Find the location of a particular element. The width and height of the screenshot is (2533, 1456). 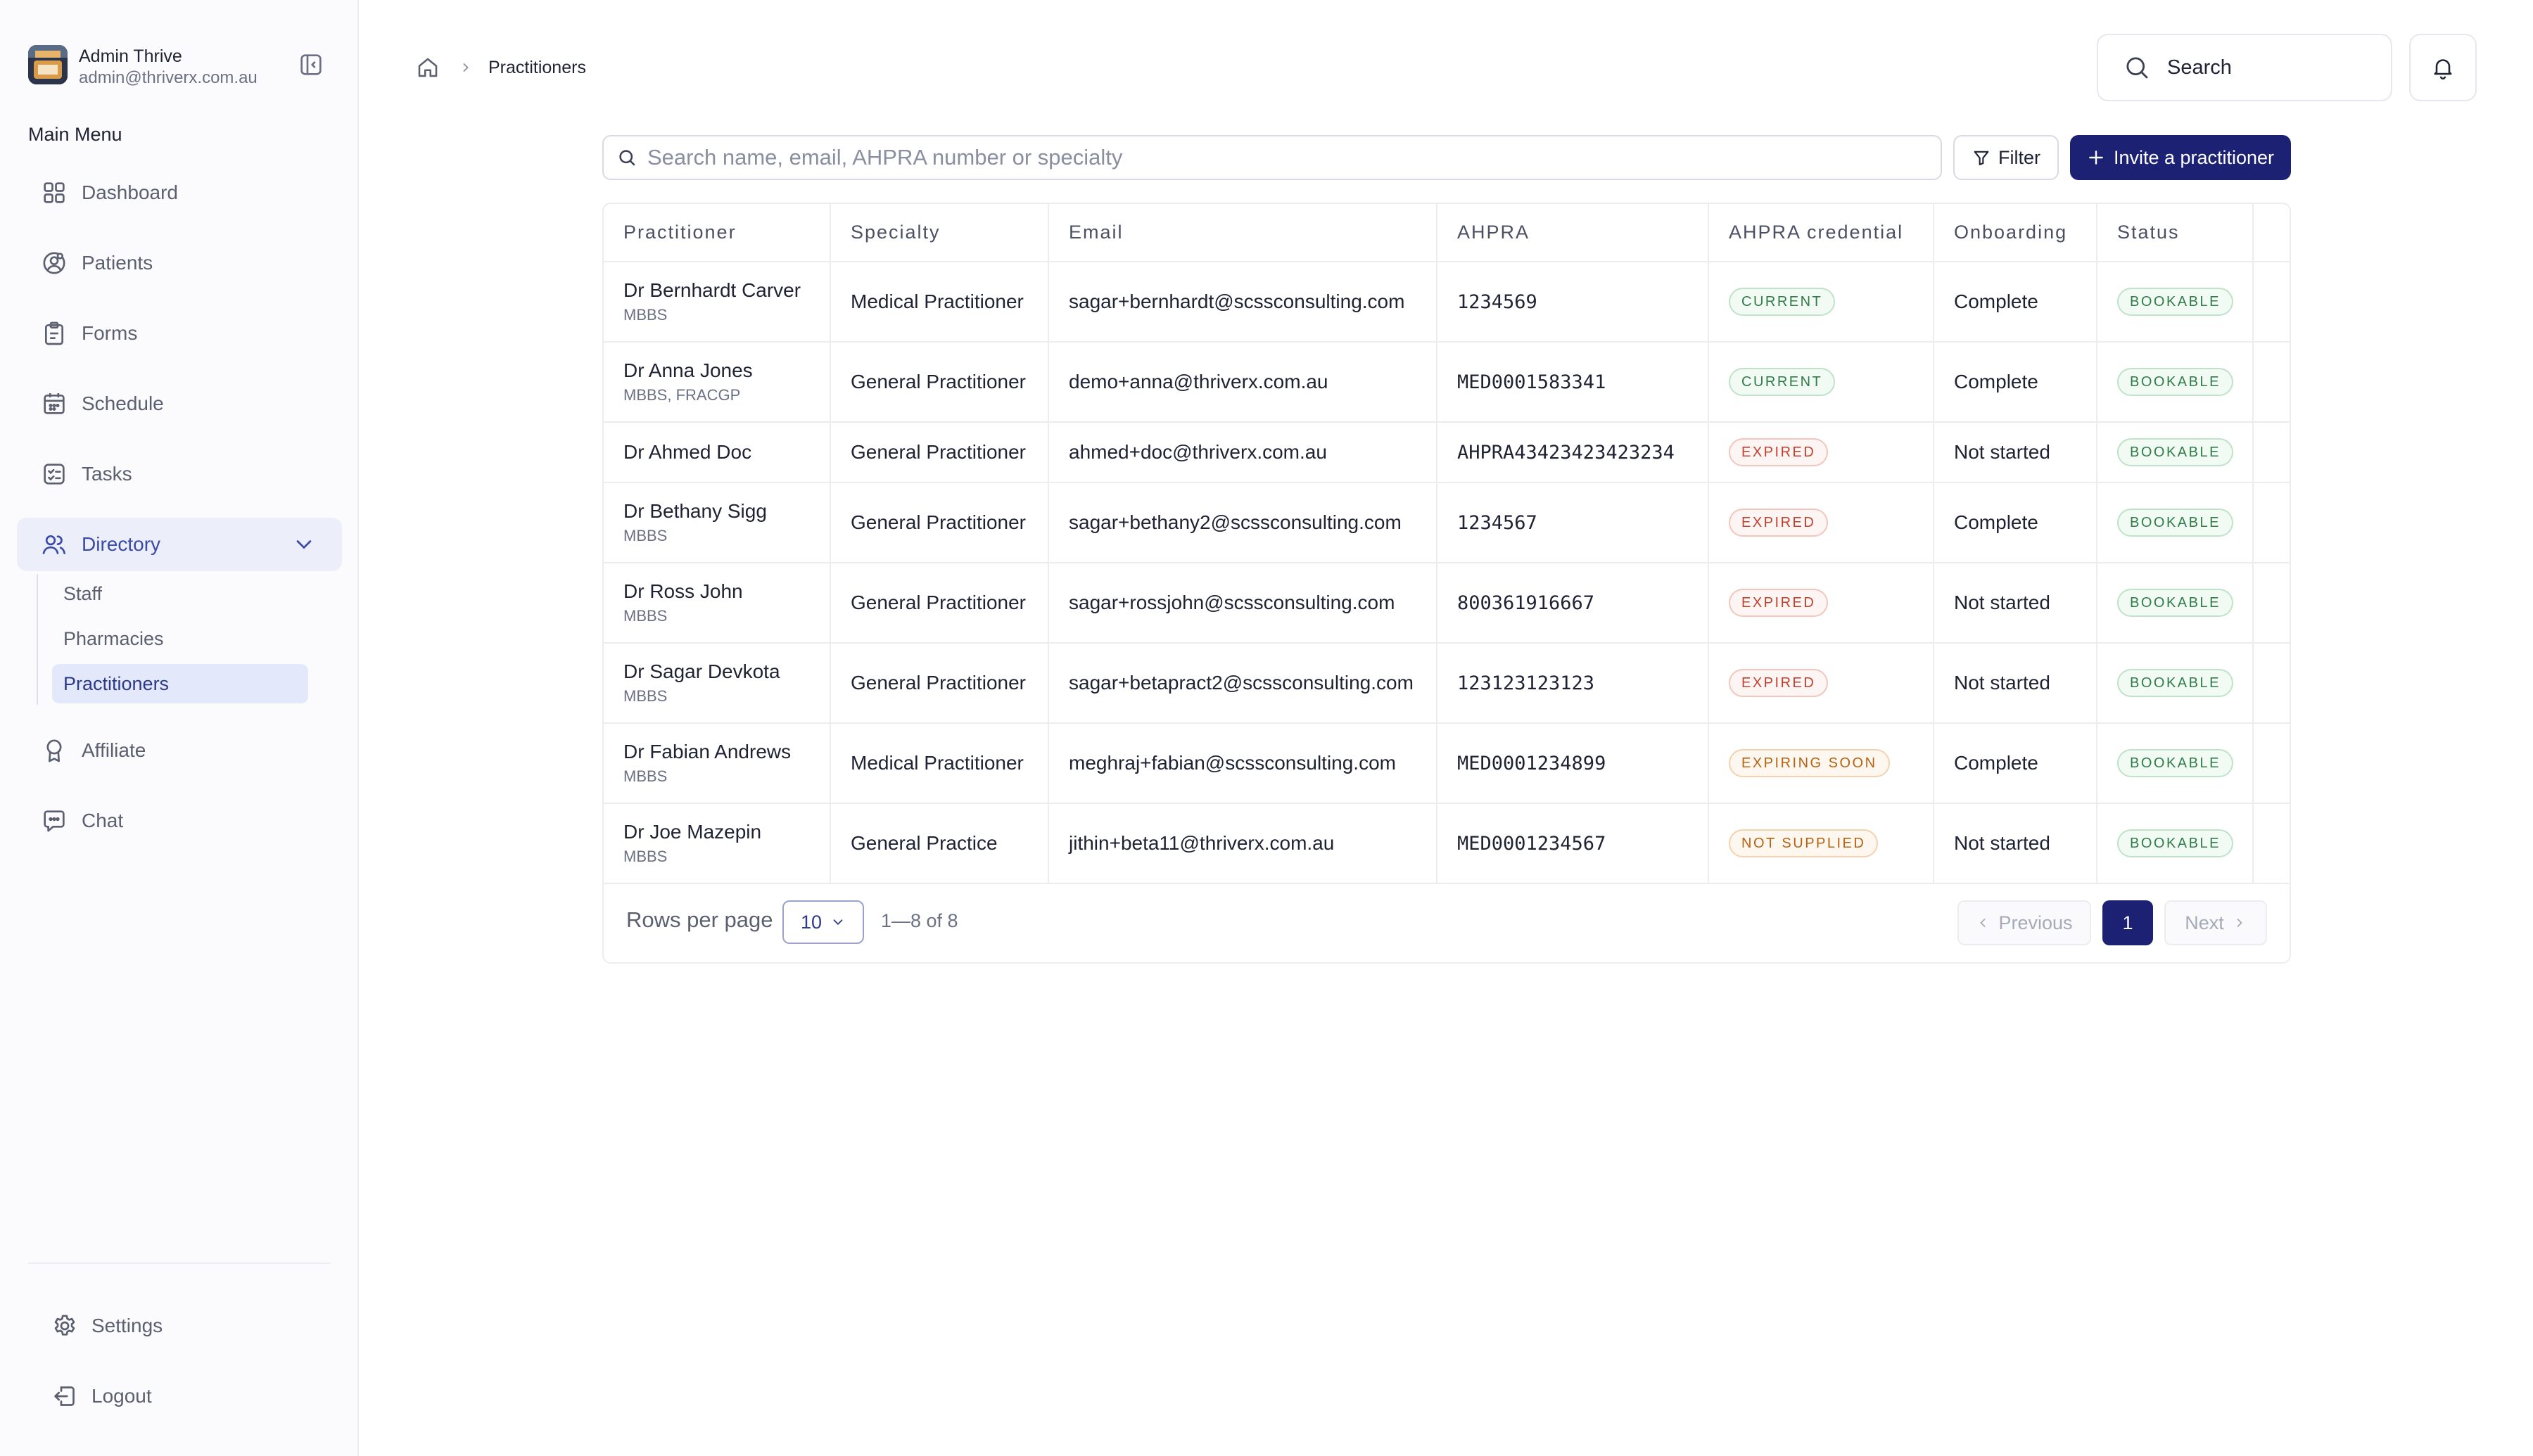

previous-label: Previous is located at coordinates (2035, 922).